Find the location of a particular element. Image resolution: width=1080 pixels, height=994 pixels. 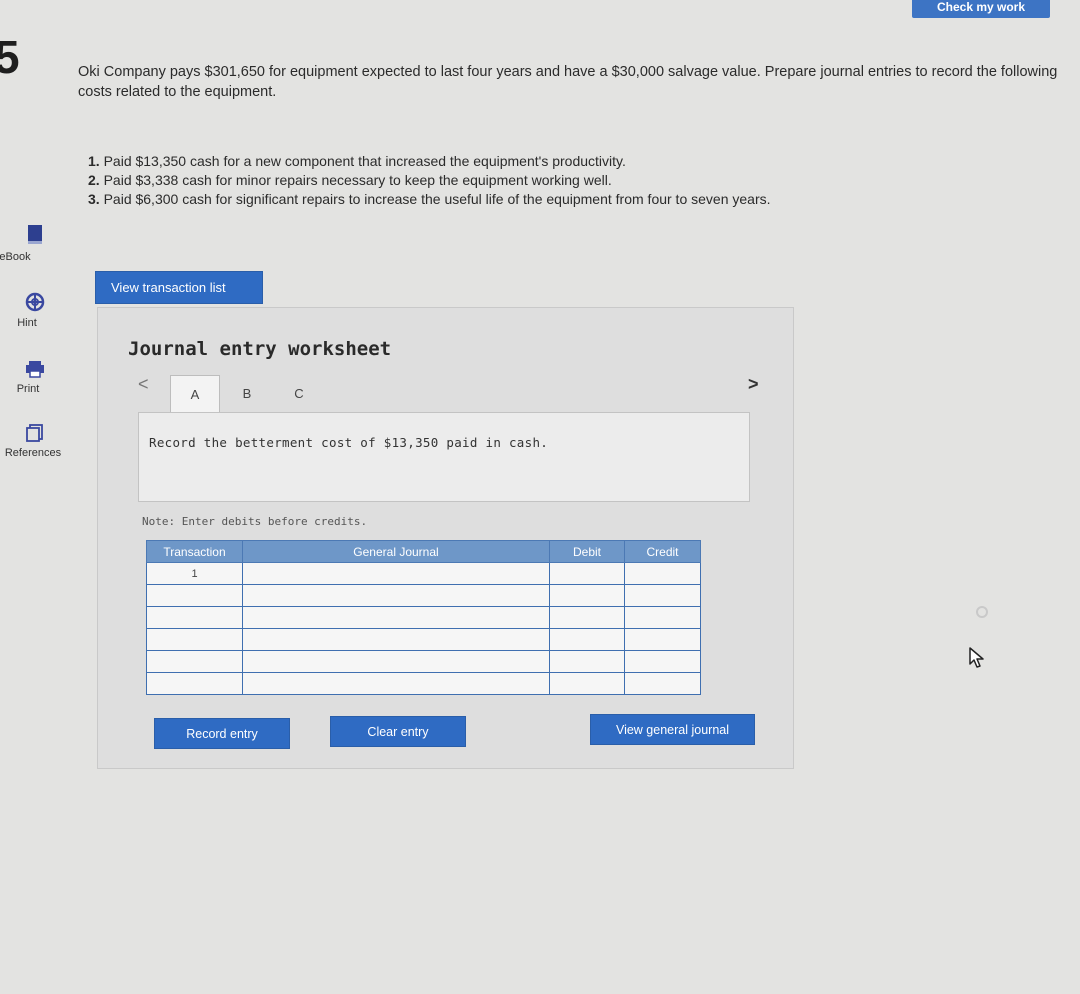

table-row: 1 is located at coordinates (423, 573).